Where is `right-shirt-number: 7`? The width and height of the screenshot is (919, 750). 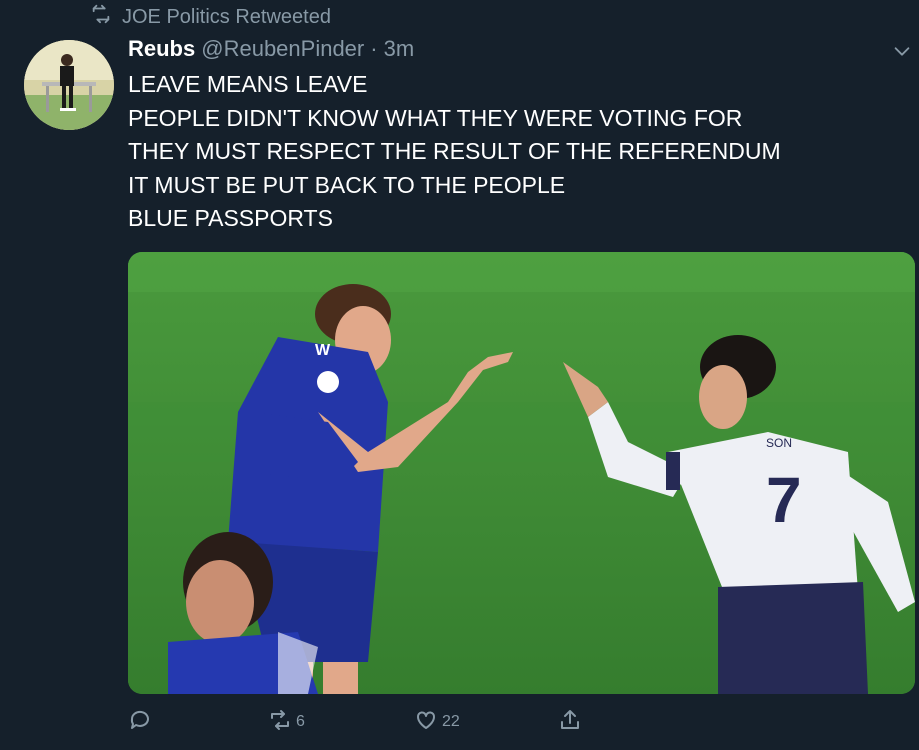
right-shirt-number: 7 is located at coordinates (784, 500).